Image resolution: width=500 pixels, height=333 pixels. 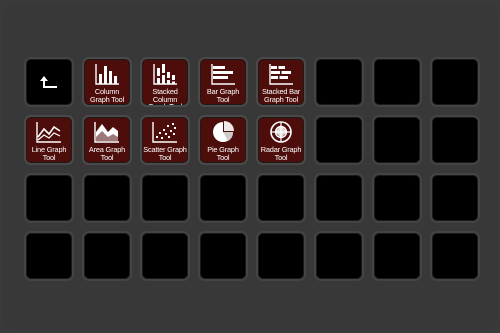 I want to click on pie-graph-icon, so click(x=223, y=131).